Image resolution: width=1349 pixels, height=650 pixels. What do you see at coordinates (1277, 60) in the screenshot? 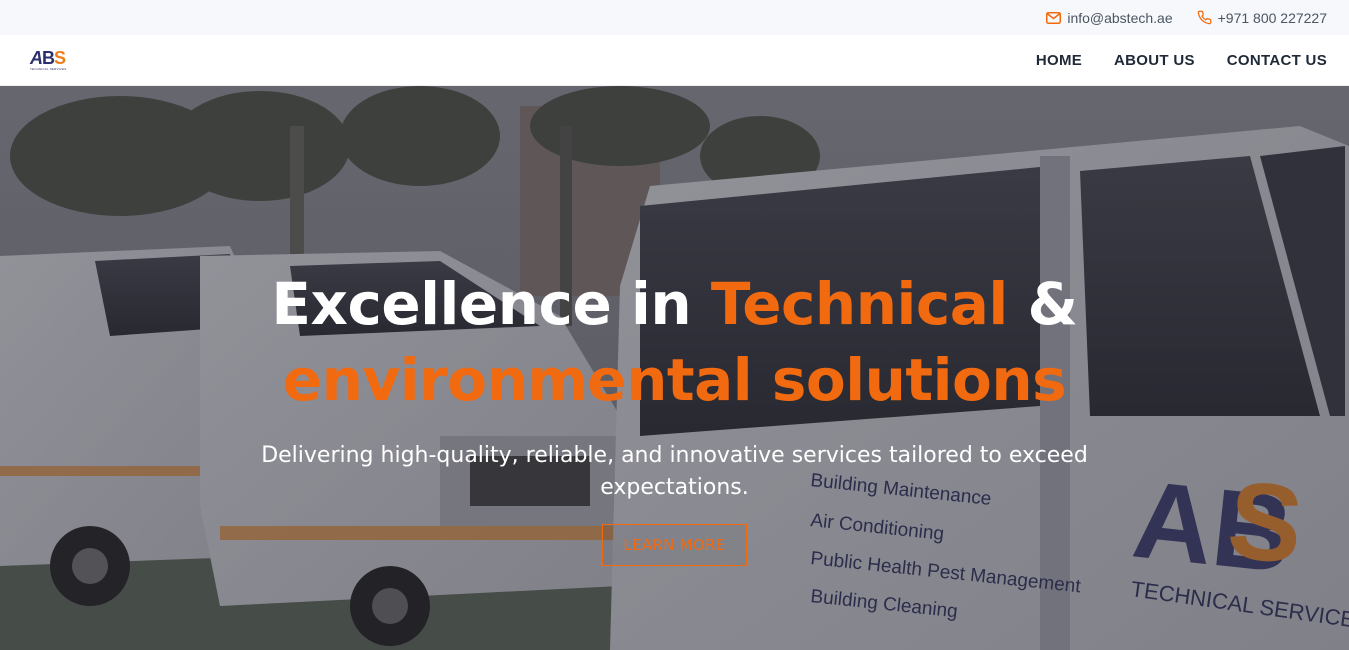
I see `nav-contact-us: CONTACT US` at bounding box center [1277, 60].